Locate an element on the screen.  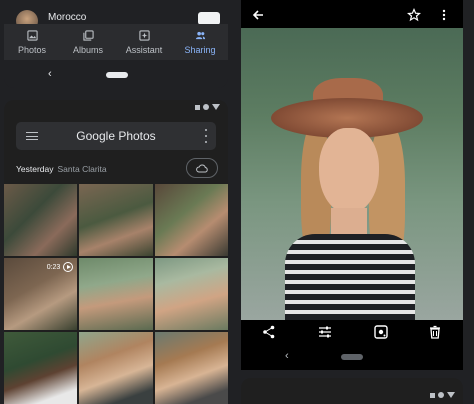
nav-assistant-label: Assistant is located at coordinates (144, 49).